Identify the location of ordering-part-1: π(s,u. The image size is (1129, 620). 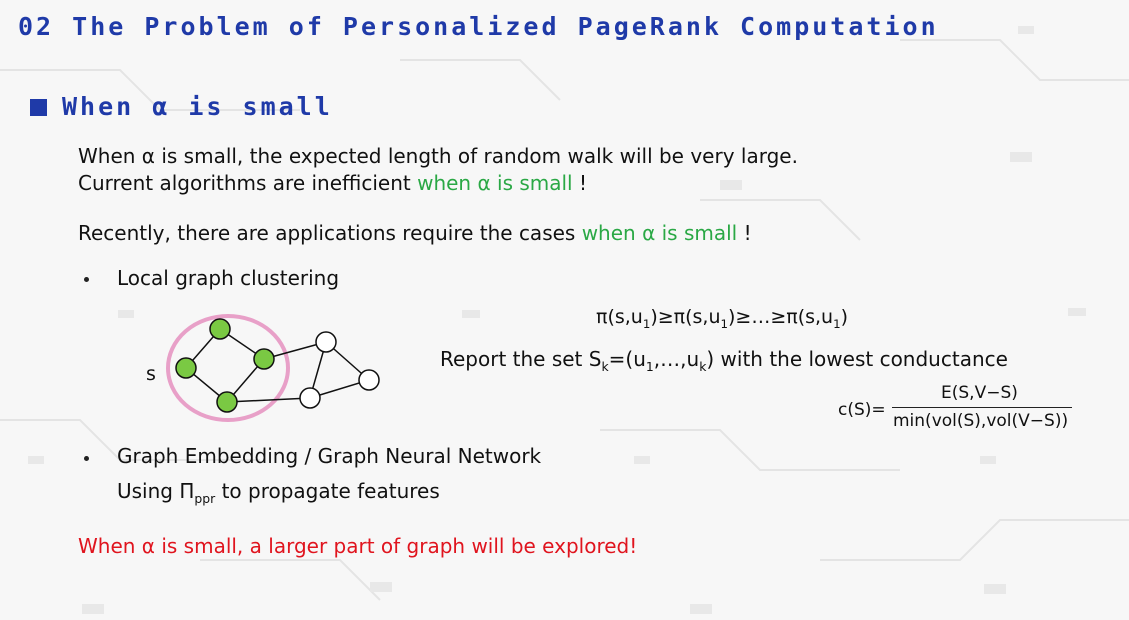
(619, 317).